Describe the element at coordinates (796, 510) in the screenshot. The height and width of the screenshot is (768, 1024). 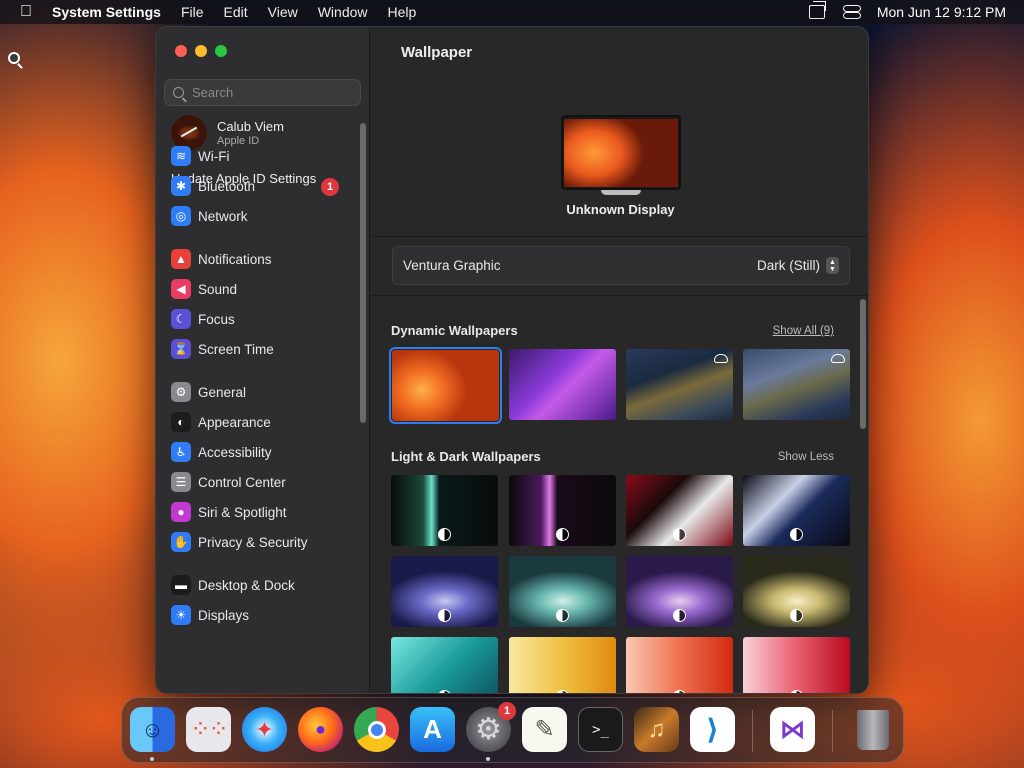
I see `wallpaper-thumb-blue-wave` at that location.